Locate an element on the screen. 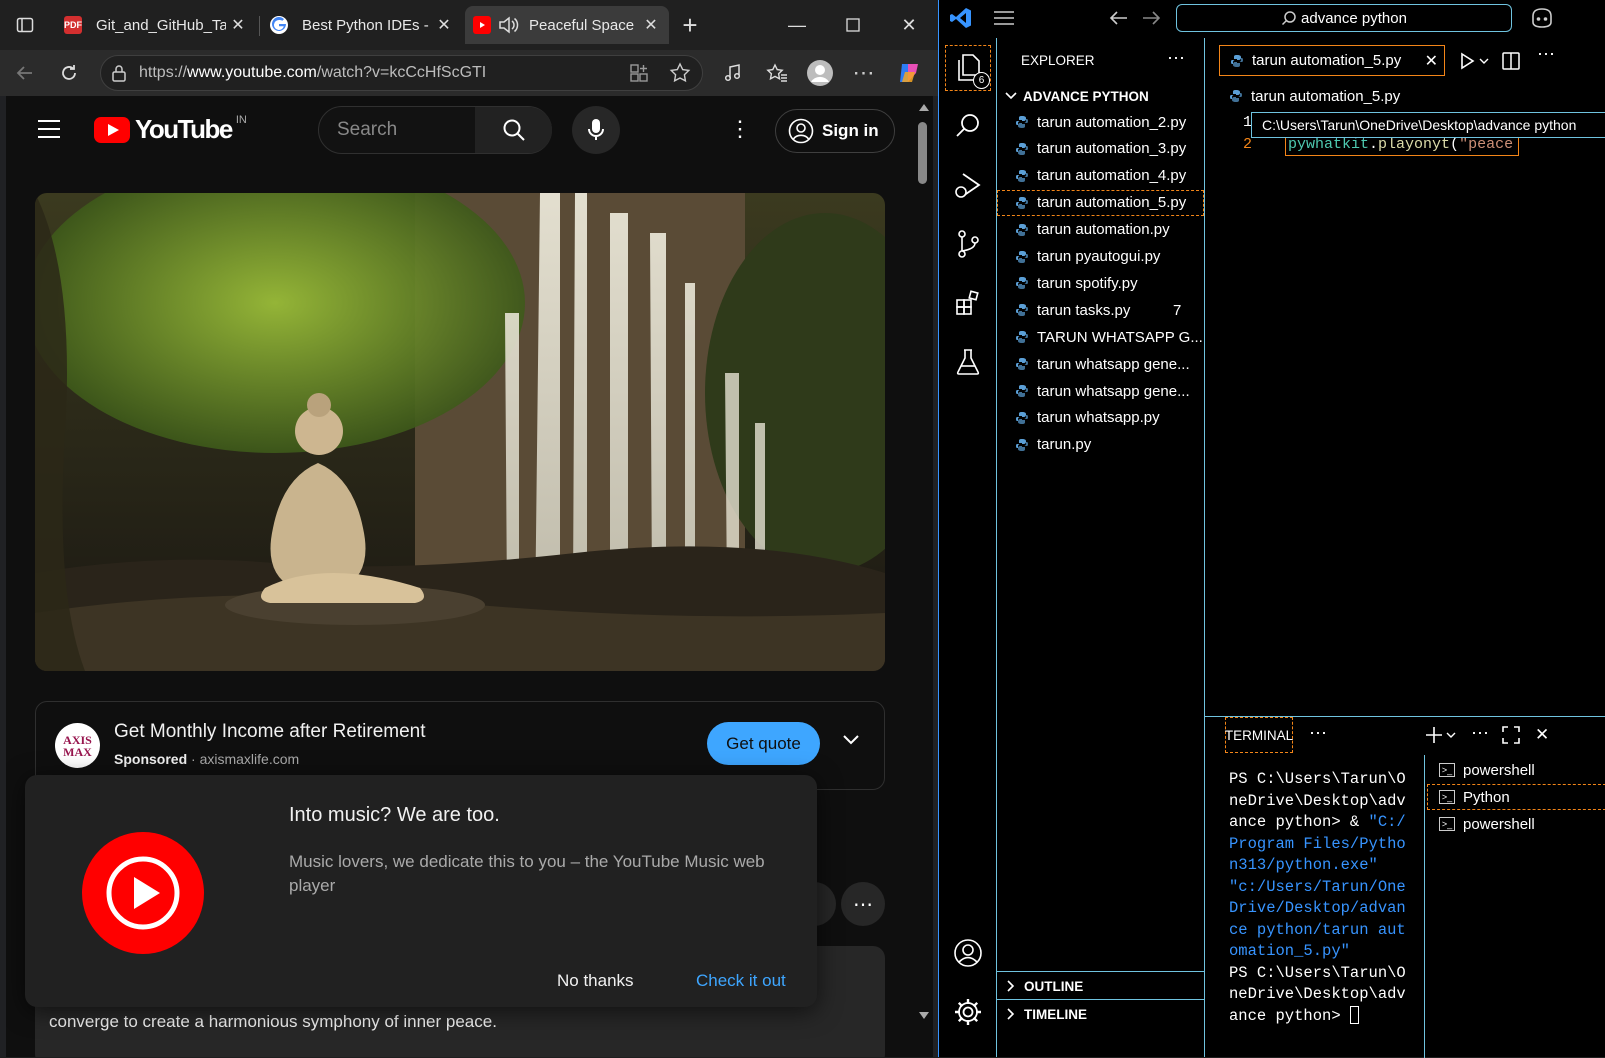 The height and width of the screenshot is (1058, 1605). close-window-icon: ✕ is located at coordinates (909, 25).